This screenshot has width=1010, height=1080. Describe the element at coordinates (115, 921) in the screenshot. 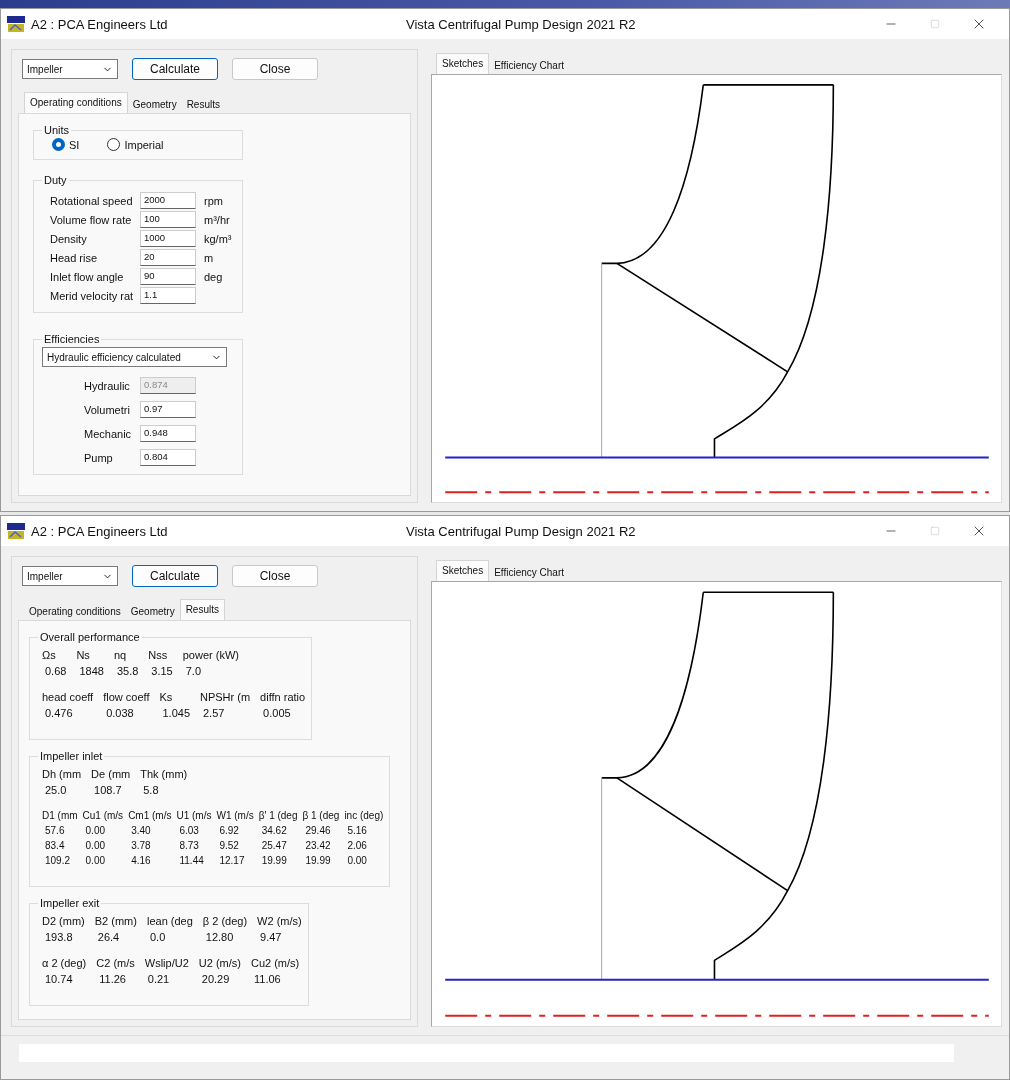

I see `column-header: B2 (mm)` at that location.